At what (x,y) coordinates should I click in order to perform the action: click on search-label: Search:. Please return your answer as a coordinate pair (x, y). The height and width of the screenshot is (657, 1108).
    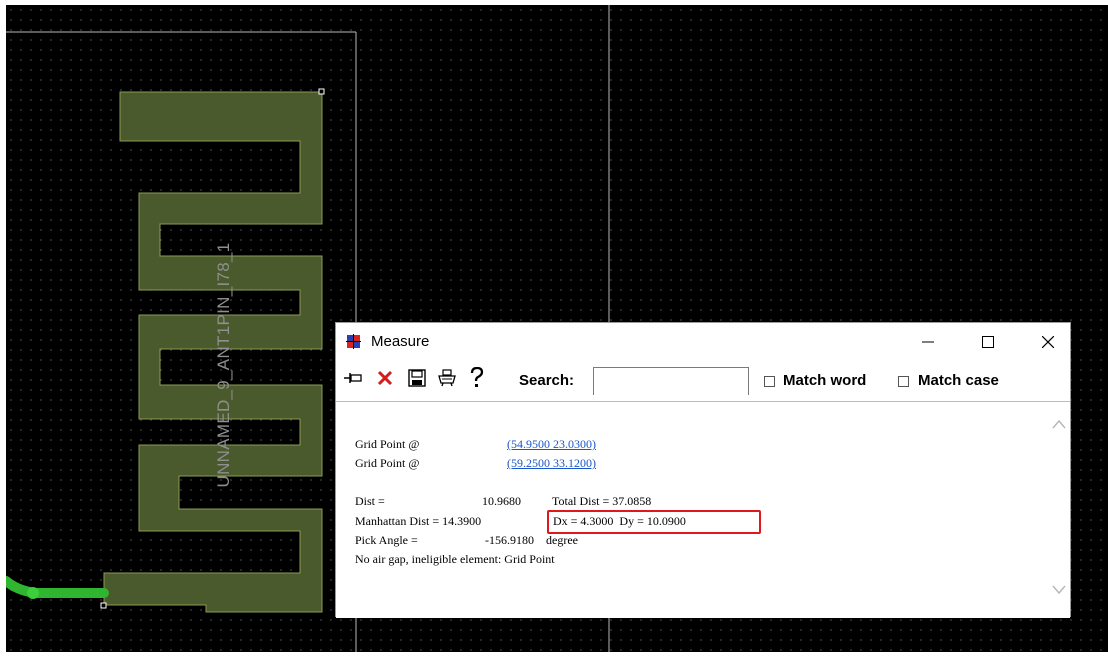
    Looking at the image, I should click on (547, 380).